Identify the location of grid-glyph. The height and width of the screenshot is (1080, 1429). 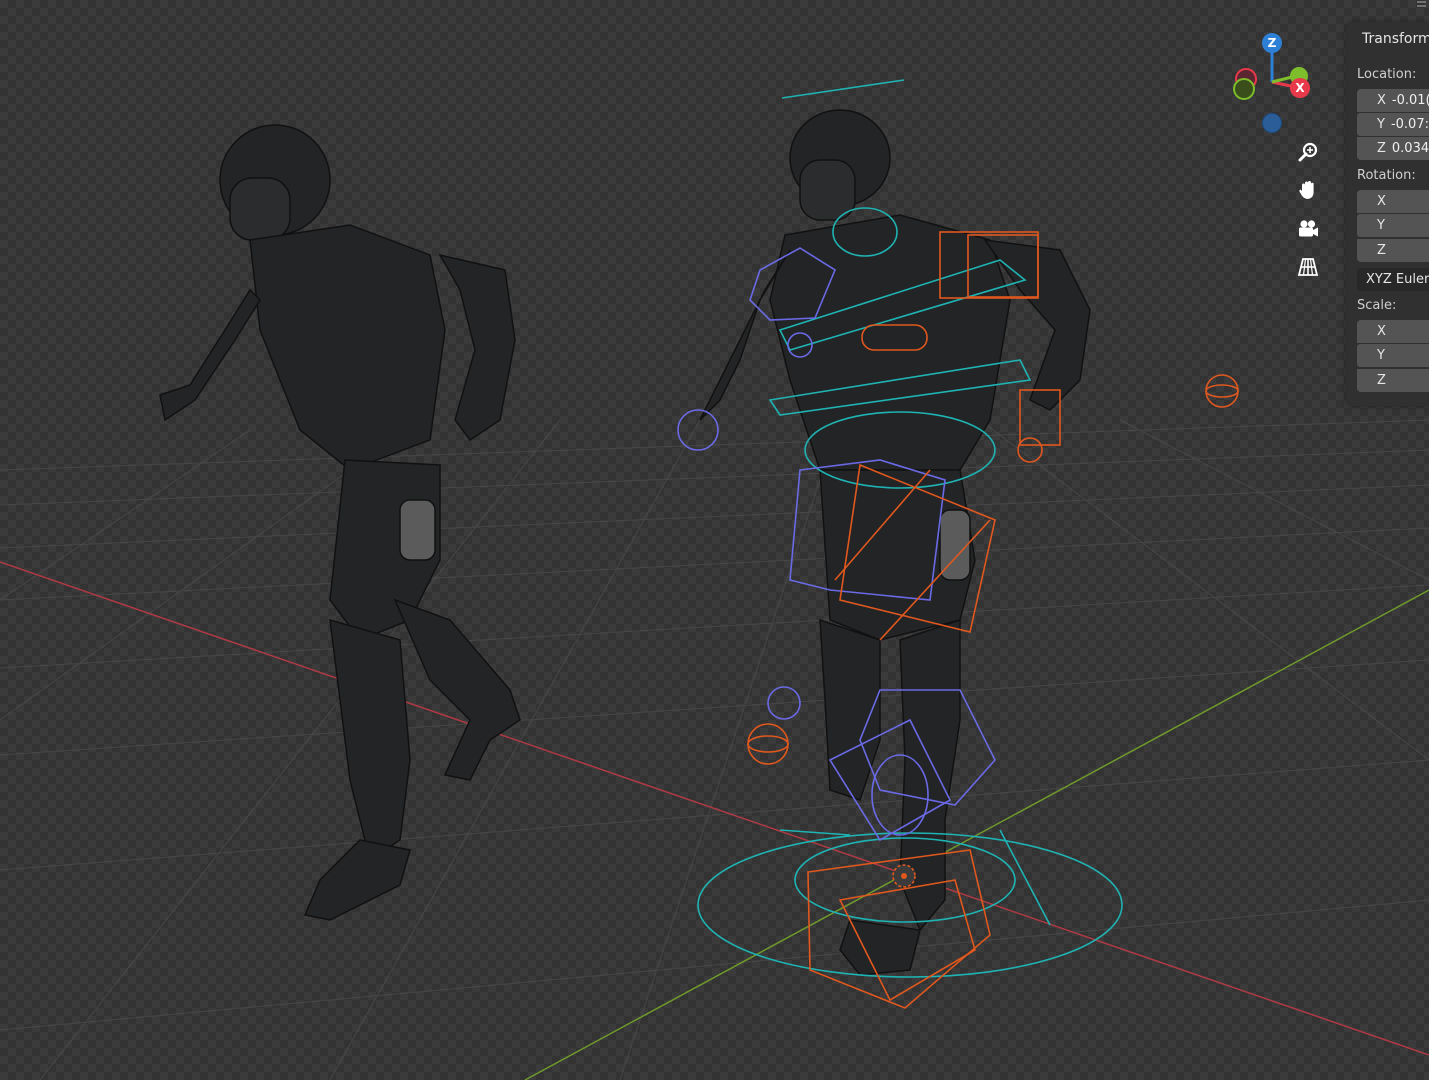
(1308, 267).